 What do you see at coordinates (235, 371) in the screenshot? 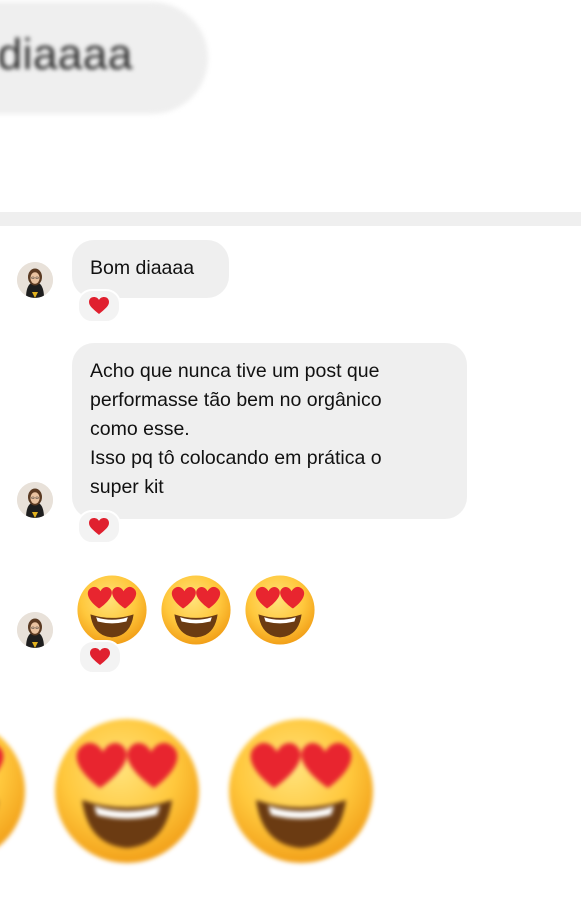
I see `message-text-line: Acho que nunca tive um post que` at bounding box center [235, 371].